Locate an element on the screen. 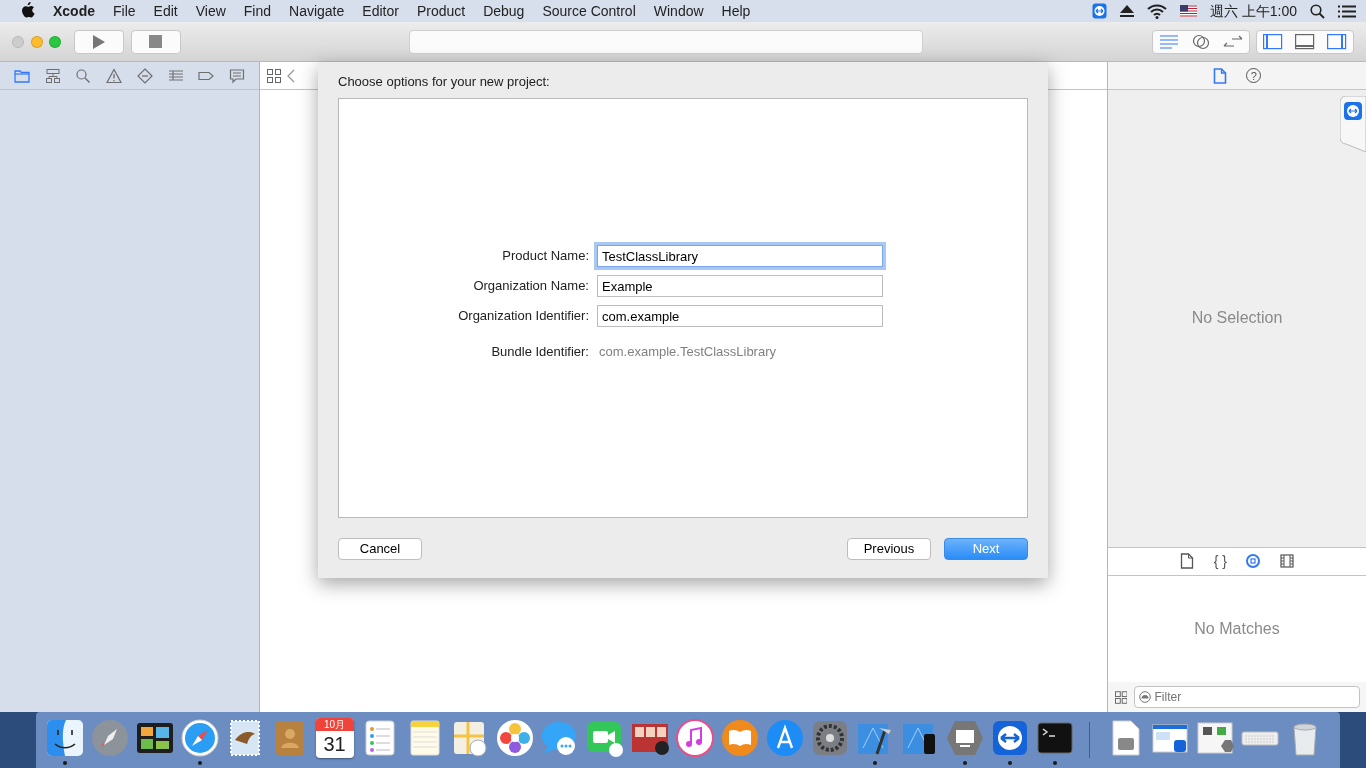  calendar-icon: 10月 31 is located at coordinates (334, 738).